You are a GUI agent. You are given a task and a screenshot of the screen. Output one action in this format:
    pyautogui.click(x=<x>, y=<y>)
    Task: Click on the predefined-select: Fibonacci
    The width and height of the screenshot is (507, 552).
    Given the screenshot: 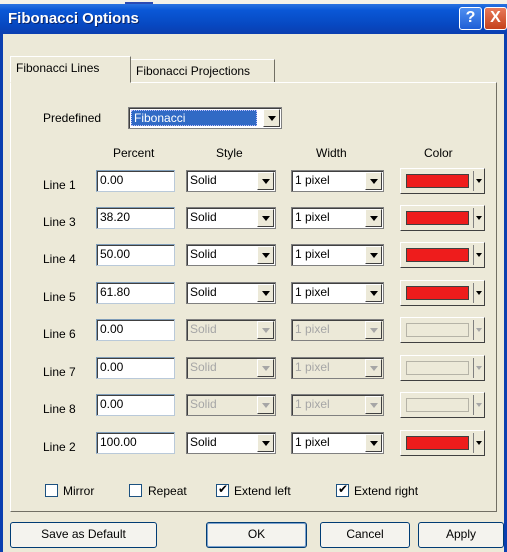 What is the action you would take?
    pyautogui.click(x=205, y=118)
    